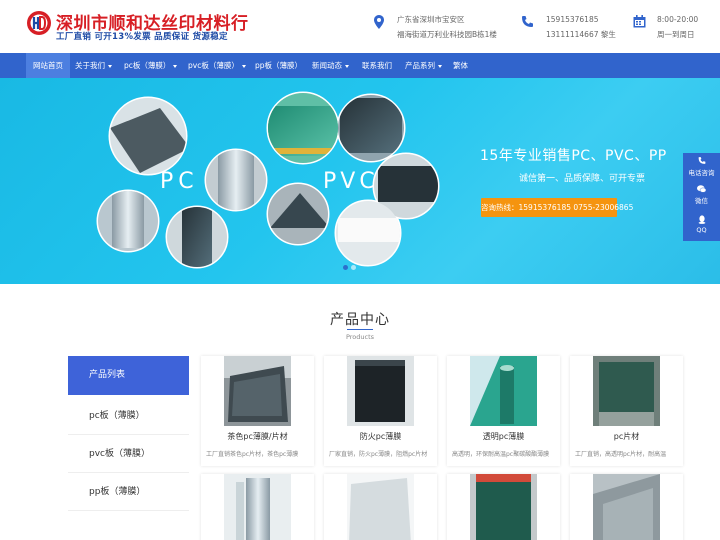 This screenshot has height=540, width=720. I want to click on nav-label: 繁体, so click(460, 65).